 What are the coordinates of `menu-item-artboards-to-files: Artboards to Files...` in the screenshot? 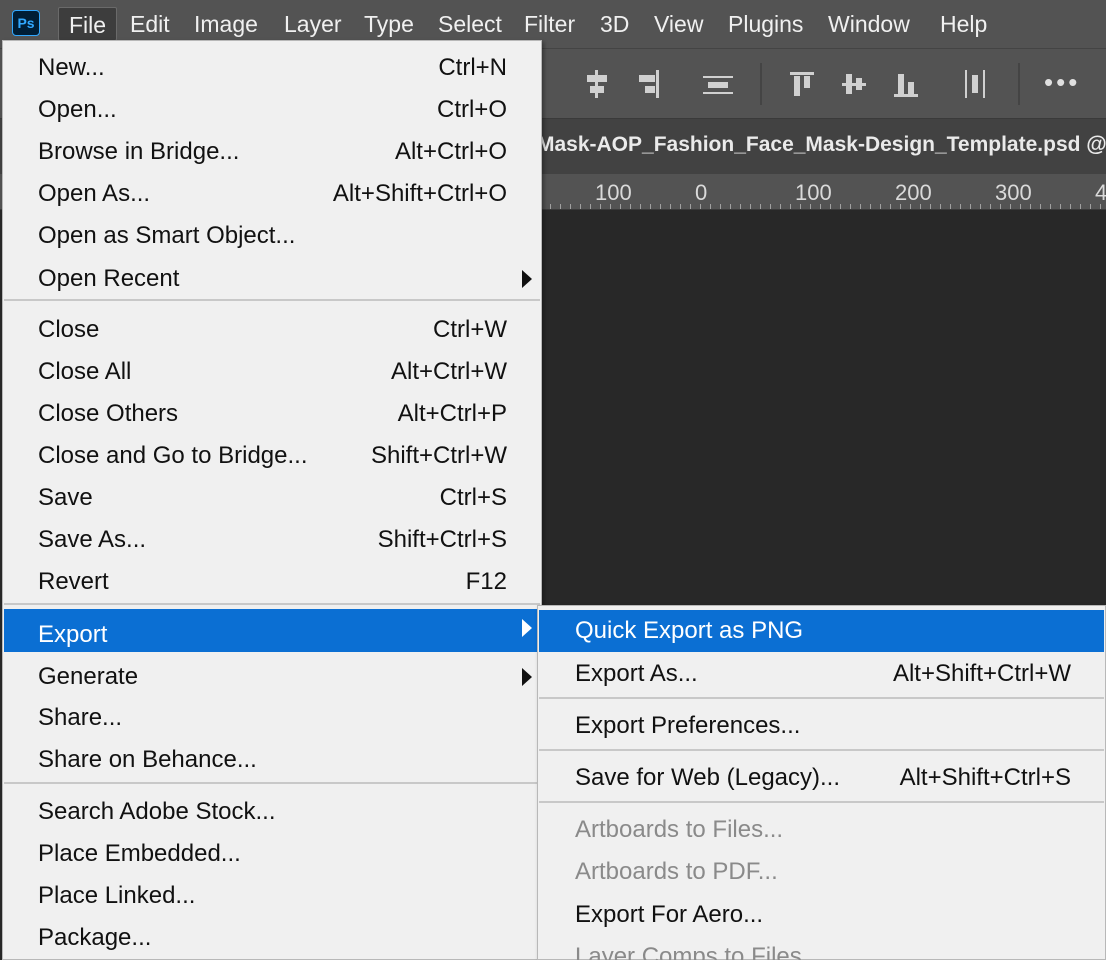 It's located at (821, 830).